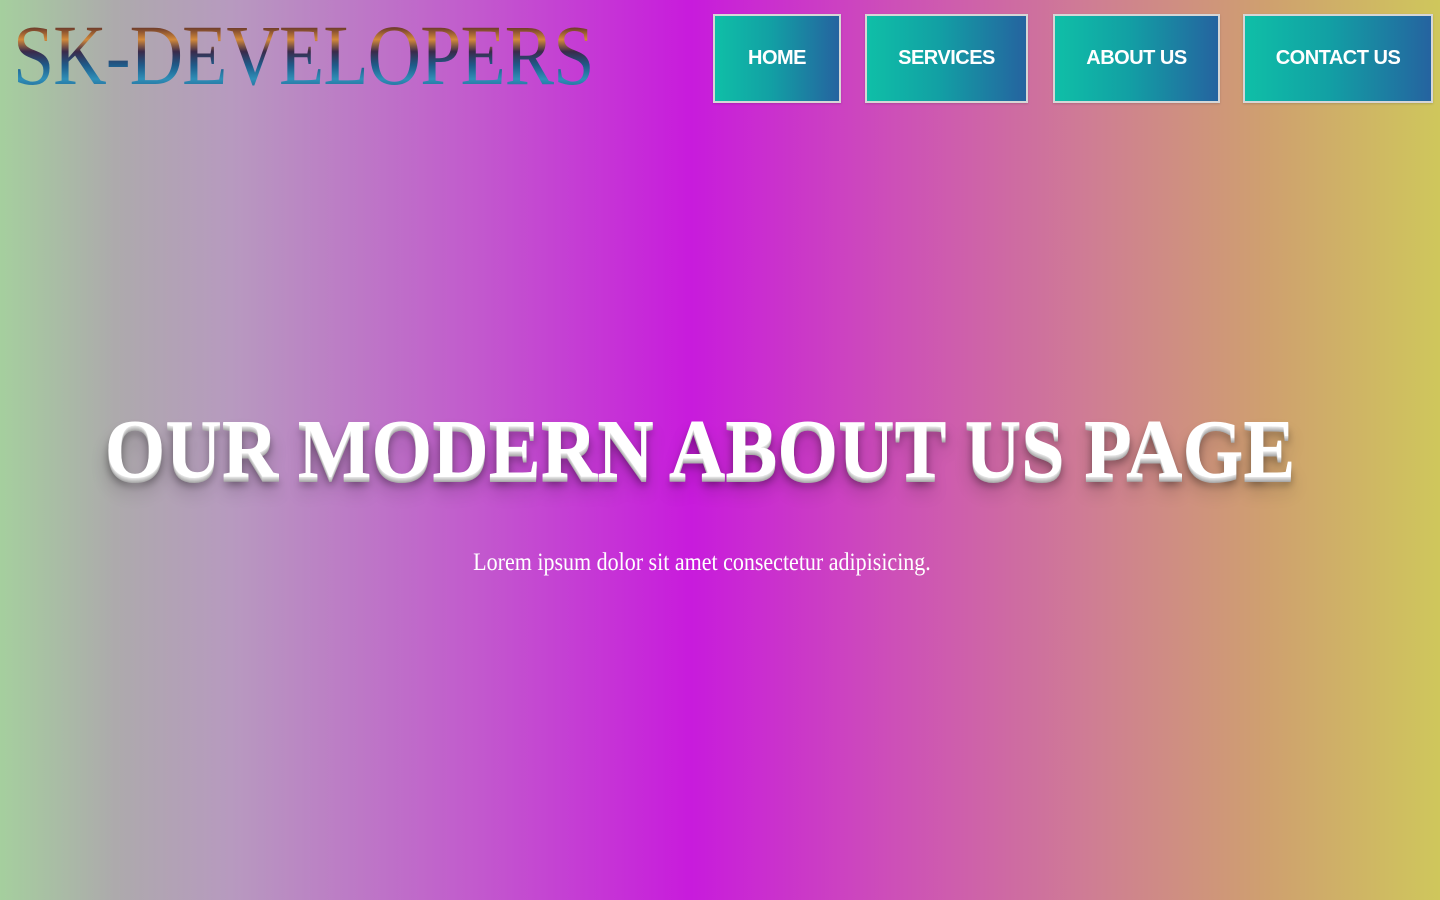 The image size is (1440, 900). Describe the element at coordinates (1136, 58) in the screenshot. I see `nav-about-button: ABOUT US` at that location.